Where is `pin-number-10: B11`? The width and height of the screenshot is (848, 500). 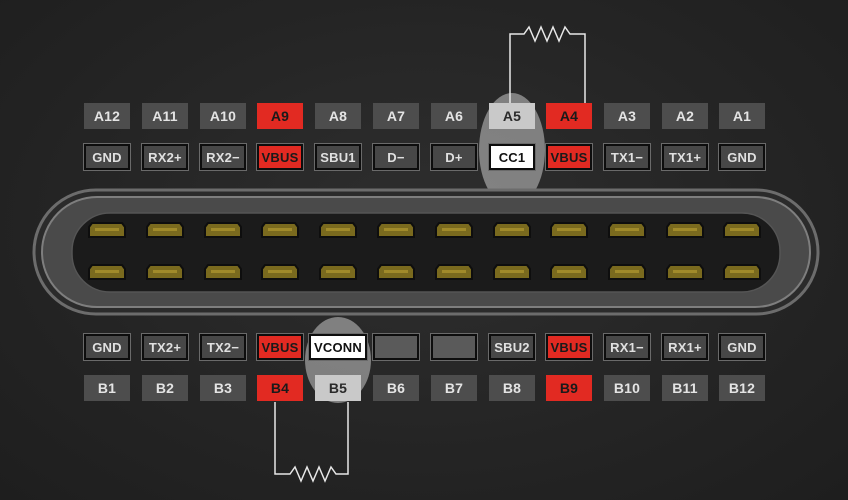
pin-number-10: B11 is located at coordinates (685, 388).